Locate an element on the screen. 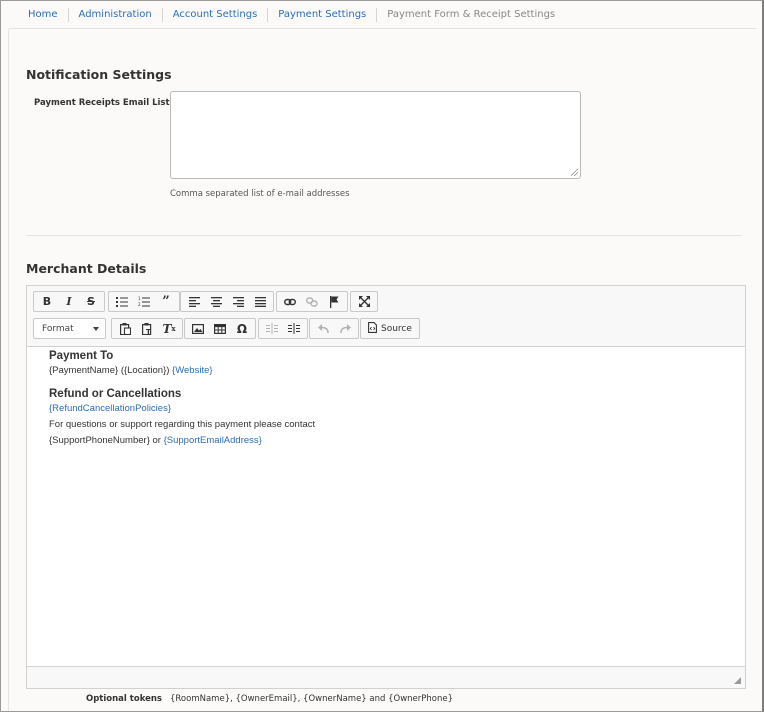 The height and width of the screenshot is (712, 764). chevron-down-icon is located at coordinates (96, 329).